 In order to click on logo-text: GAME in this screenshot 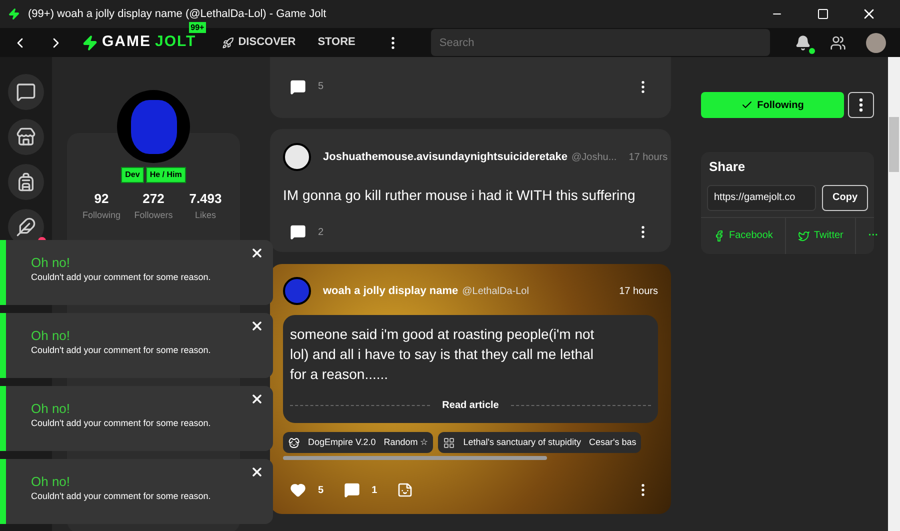, I will do `click(126, 42)`.